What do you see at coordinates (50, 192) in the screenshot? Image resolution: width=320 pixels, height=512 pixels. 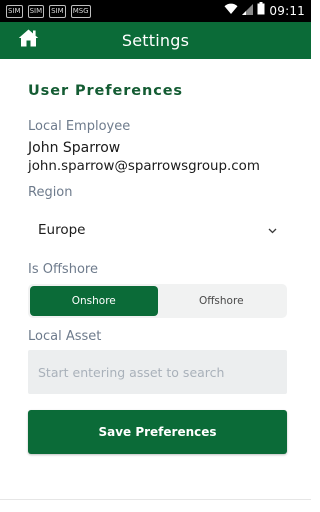 I see `region-label: Region` at bounding box center [50, 192].